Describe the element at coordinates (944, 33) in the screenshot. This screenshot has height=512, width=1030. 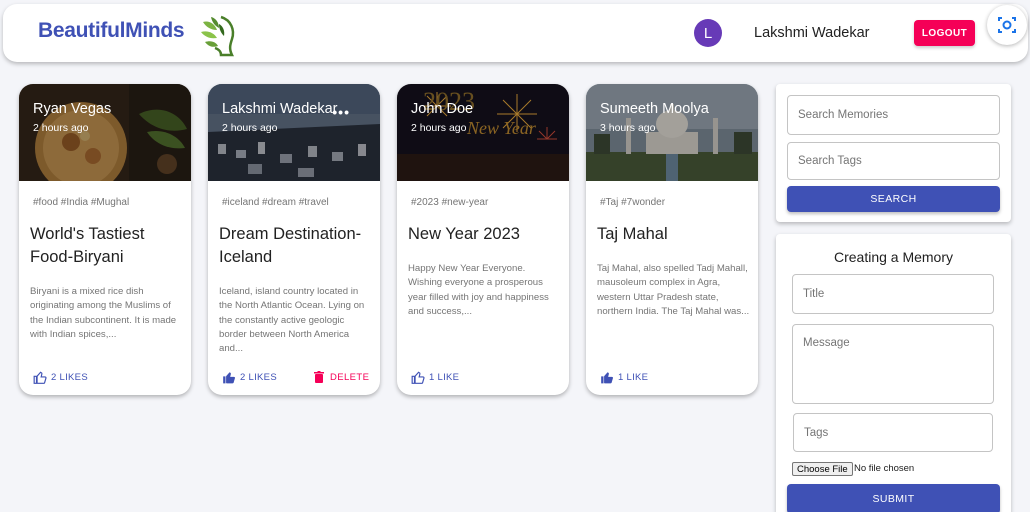
I see `logout-button: LOGOUT` at that location.